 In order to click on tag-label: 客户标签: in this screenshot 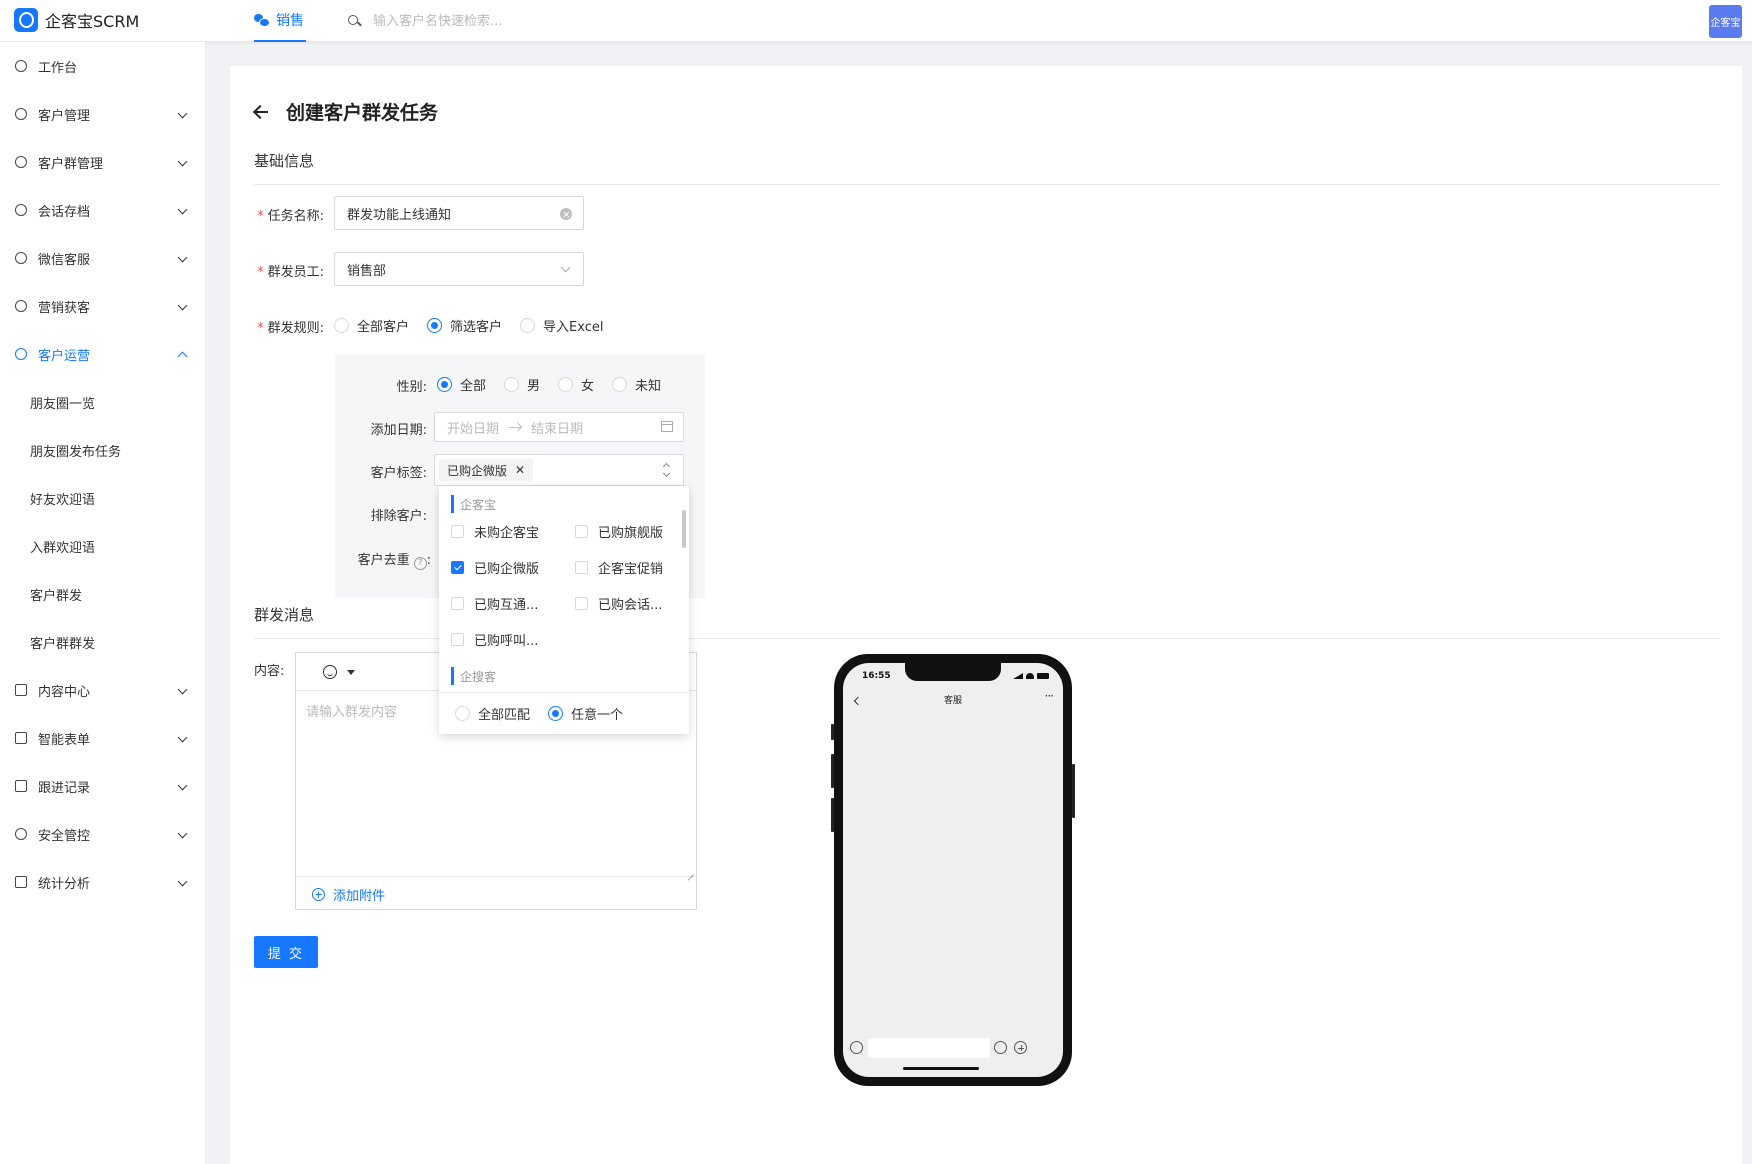, I will do `click(398, 473)`.